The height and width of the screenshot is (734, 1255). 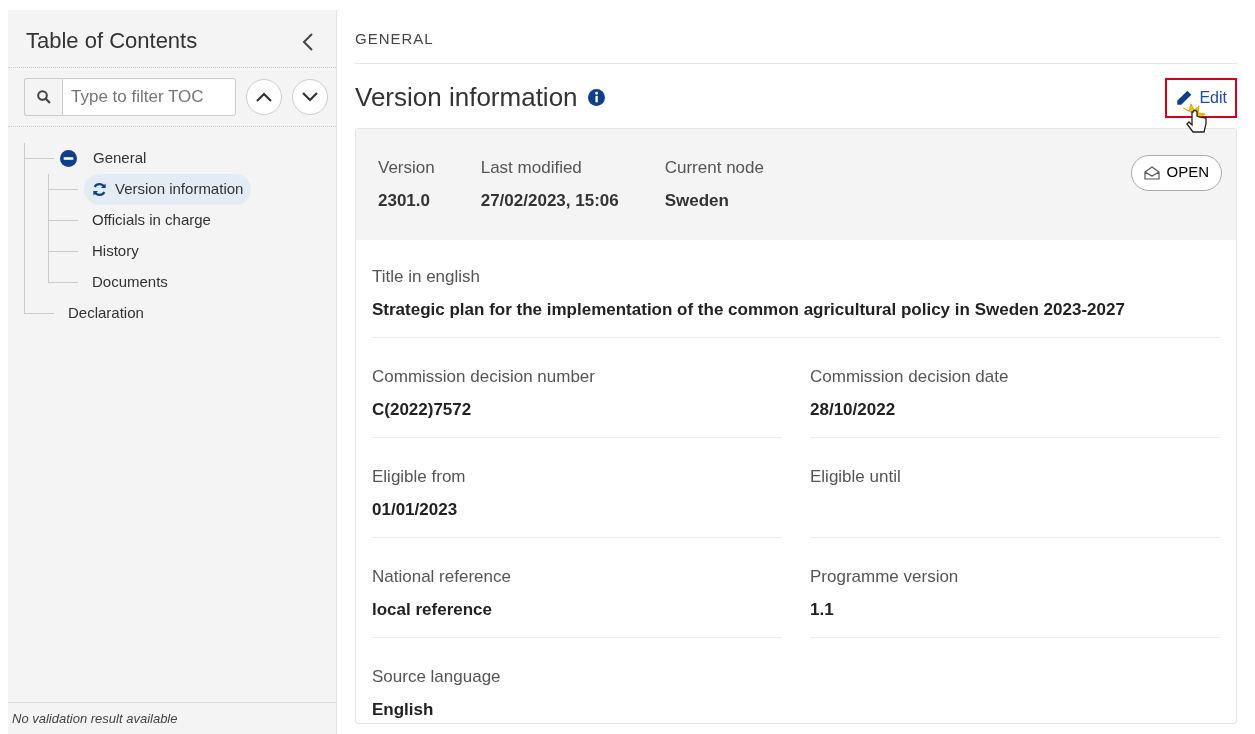 I want to click on field-value: 28/10/2022, so click(x=853, y=410).